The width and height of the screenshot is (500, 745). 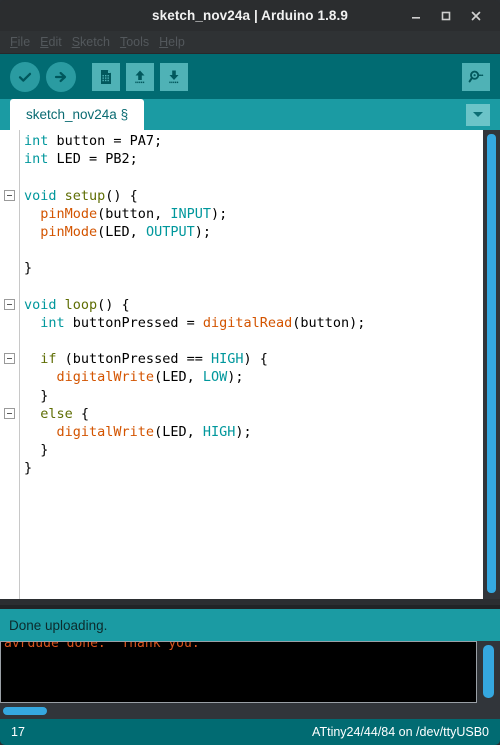 What do you see at coordinates (190, 213) in the screenshot?
I see `code-token: INPUT` at bounding box center [190, 213].